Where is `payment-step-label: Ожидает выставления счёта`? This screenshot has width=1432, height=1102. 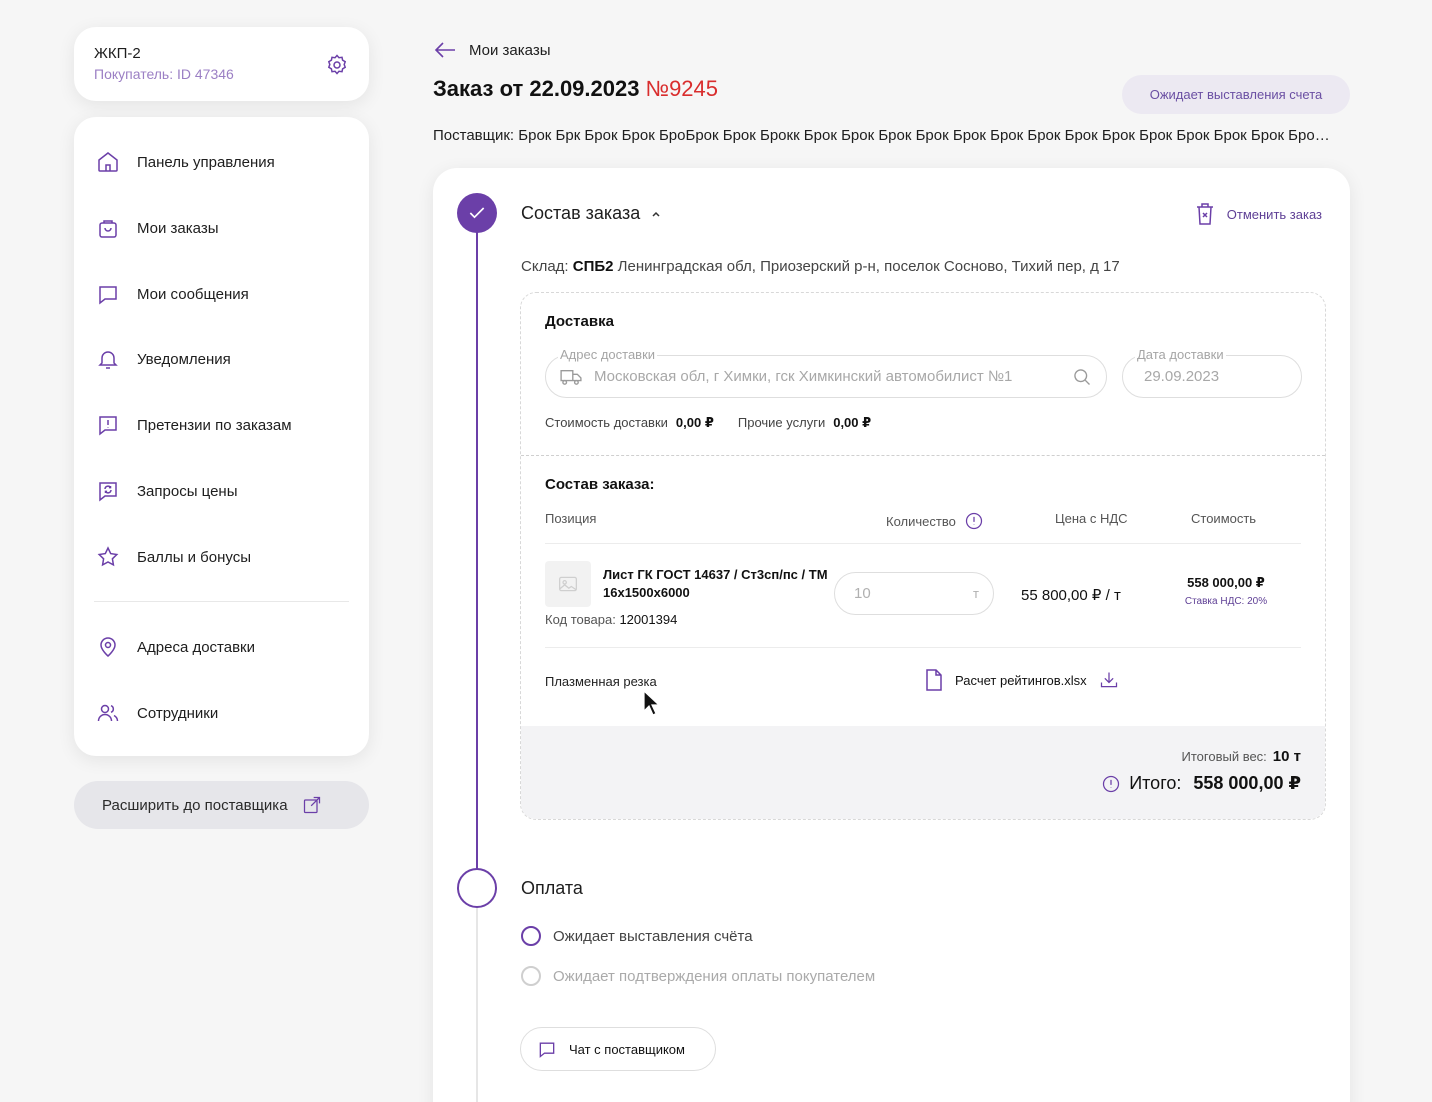 payment-step-label: Ожидает выставления счёта is located at coordinates (653, 936).